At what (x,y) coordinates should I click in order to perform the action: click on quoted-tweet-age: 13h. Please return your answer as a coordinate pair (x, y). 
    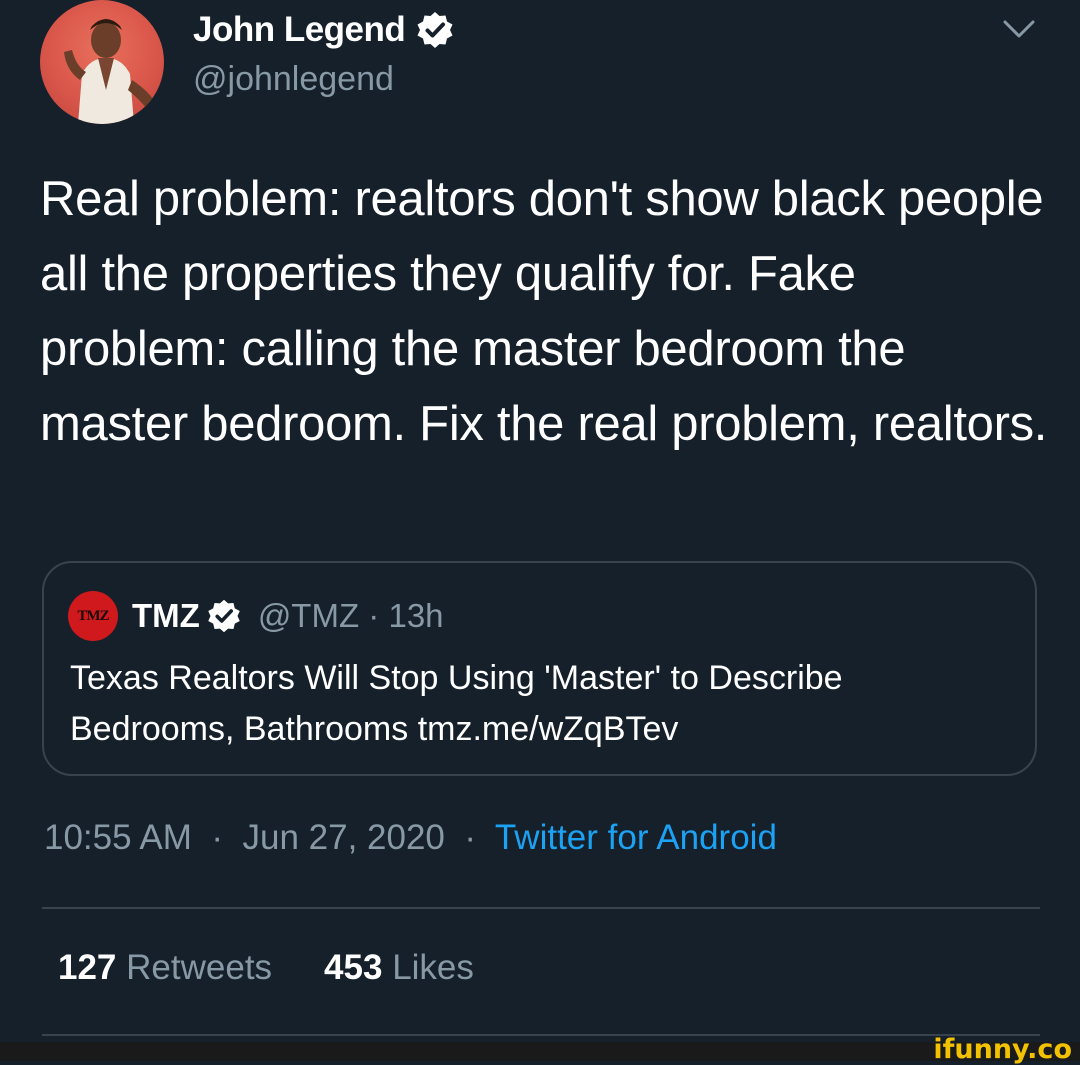
    Looking at the image, I should click on (416, 615).